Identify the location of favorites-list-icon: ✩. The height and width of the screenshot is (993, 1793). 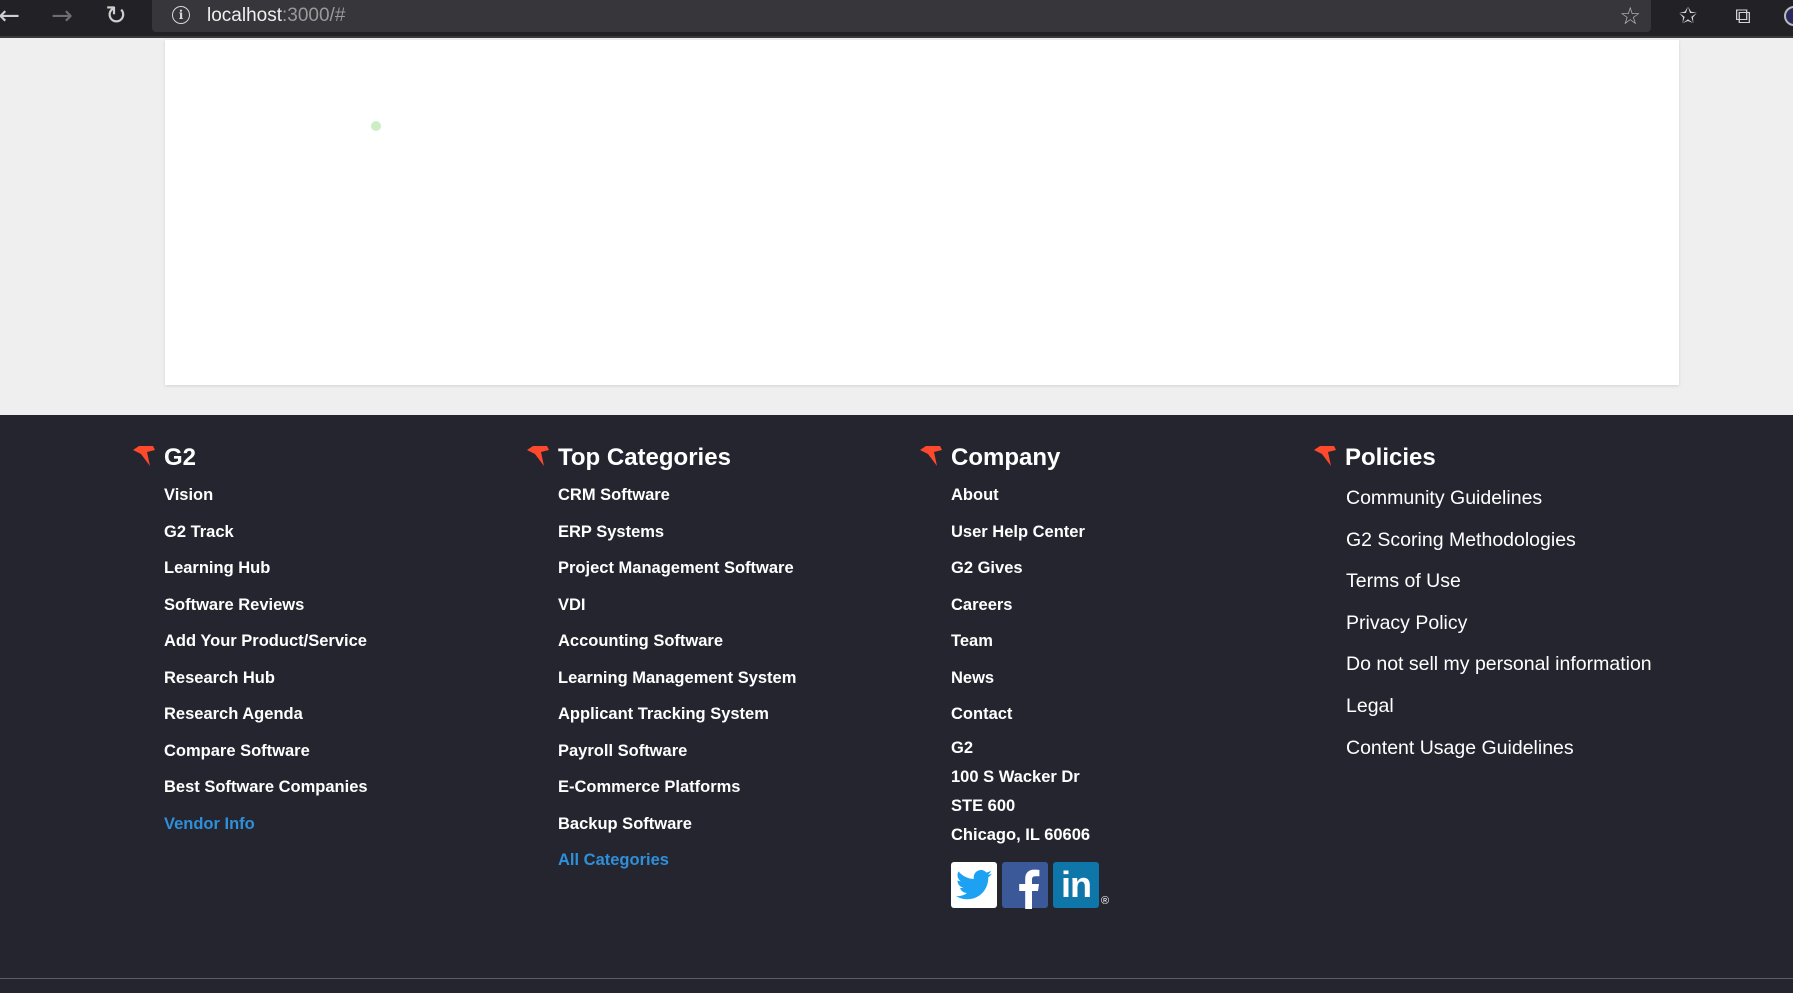
(1688, 16).